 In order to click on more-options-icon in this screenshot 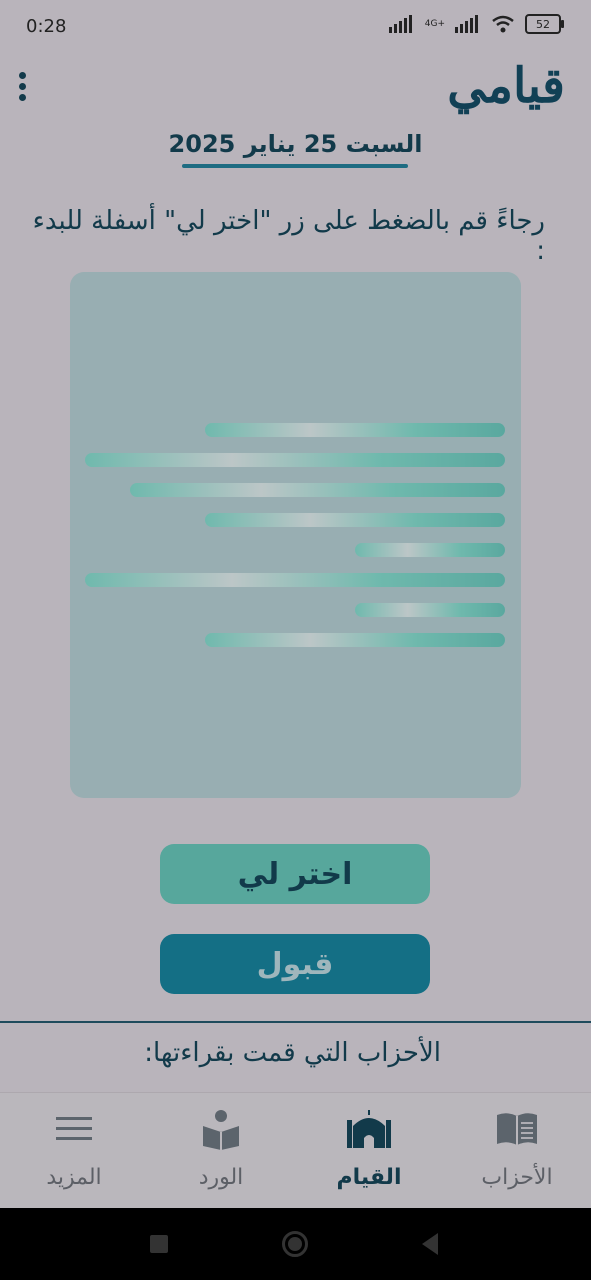, I will do `click(22, 86)`.